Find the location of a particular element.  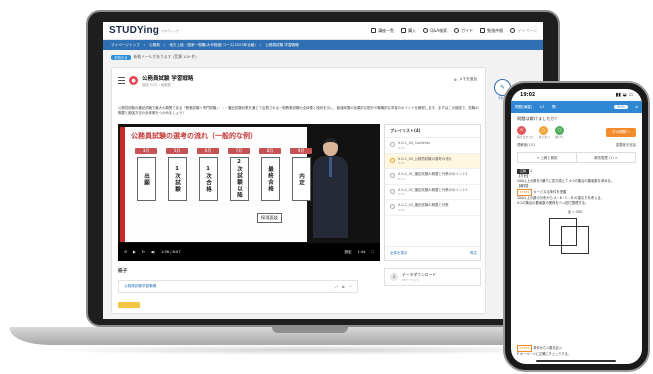

more-icon: ⋯ is located at coordinates (350, 287).